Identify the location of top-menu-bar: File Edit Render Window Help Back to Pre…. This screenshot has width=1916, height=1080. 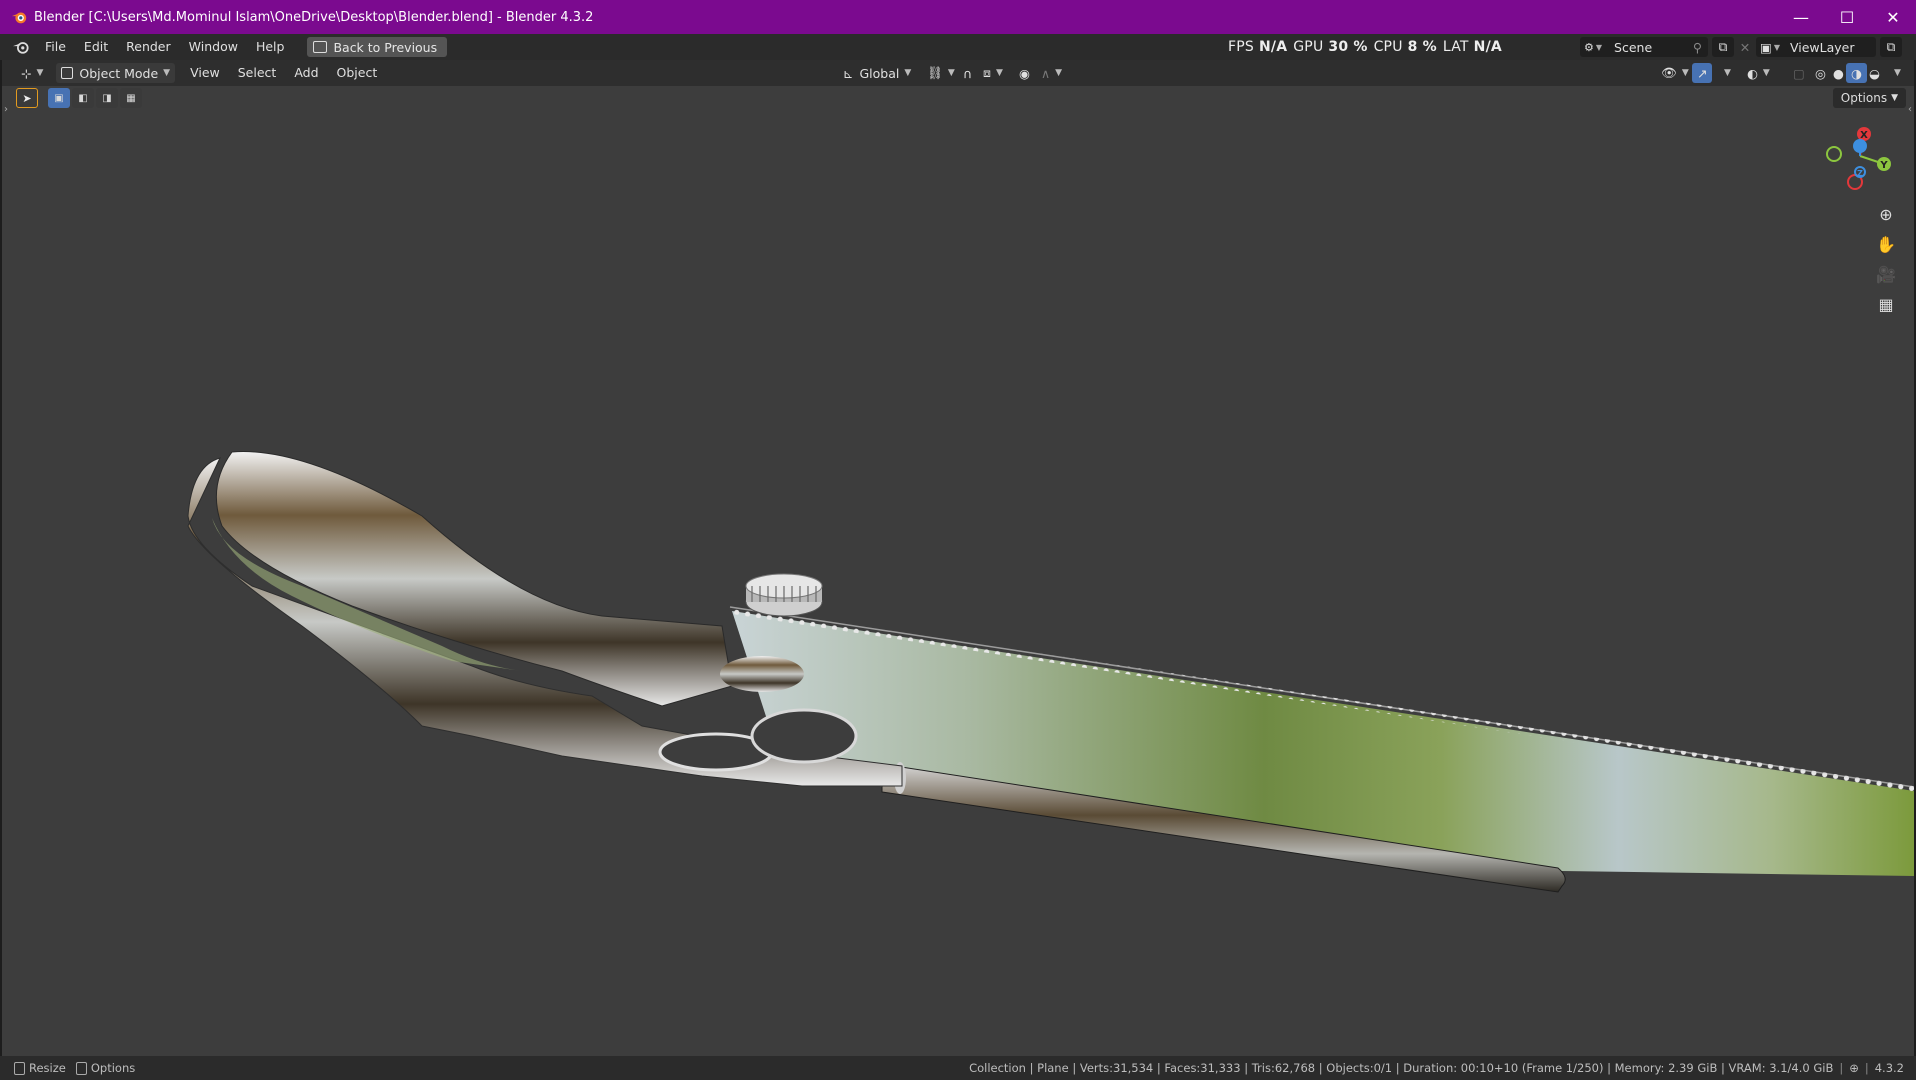
(958, 47).